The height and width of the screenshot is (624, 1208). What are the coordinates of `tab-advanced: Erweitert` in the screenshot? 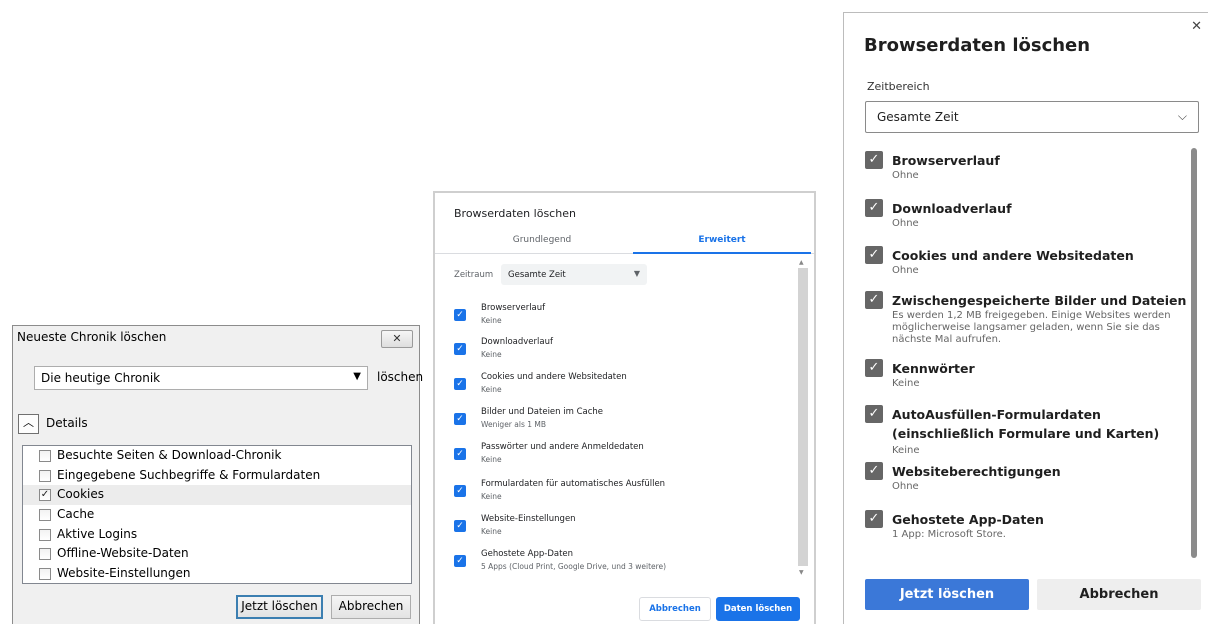 It's located at (722, 240).